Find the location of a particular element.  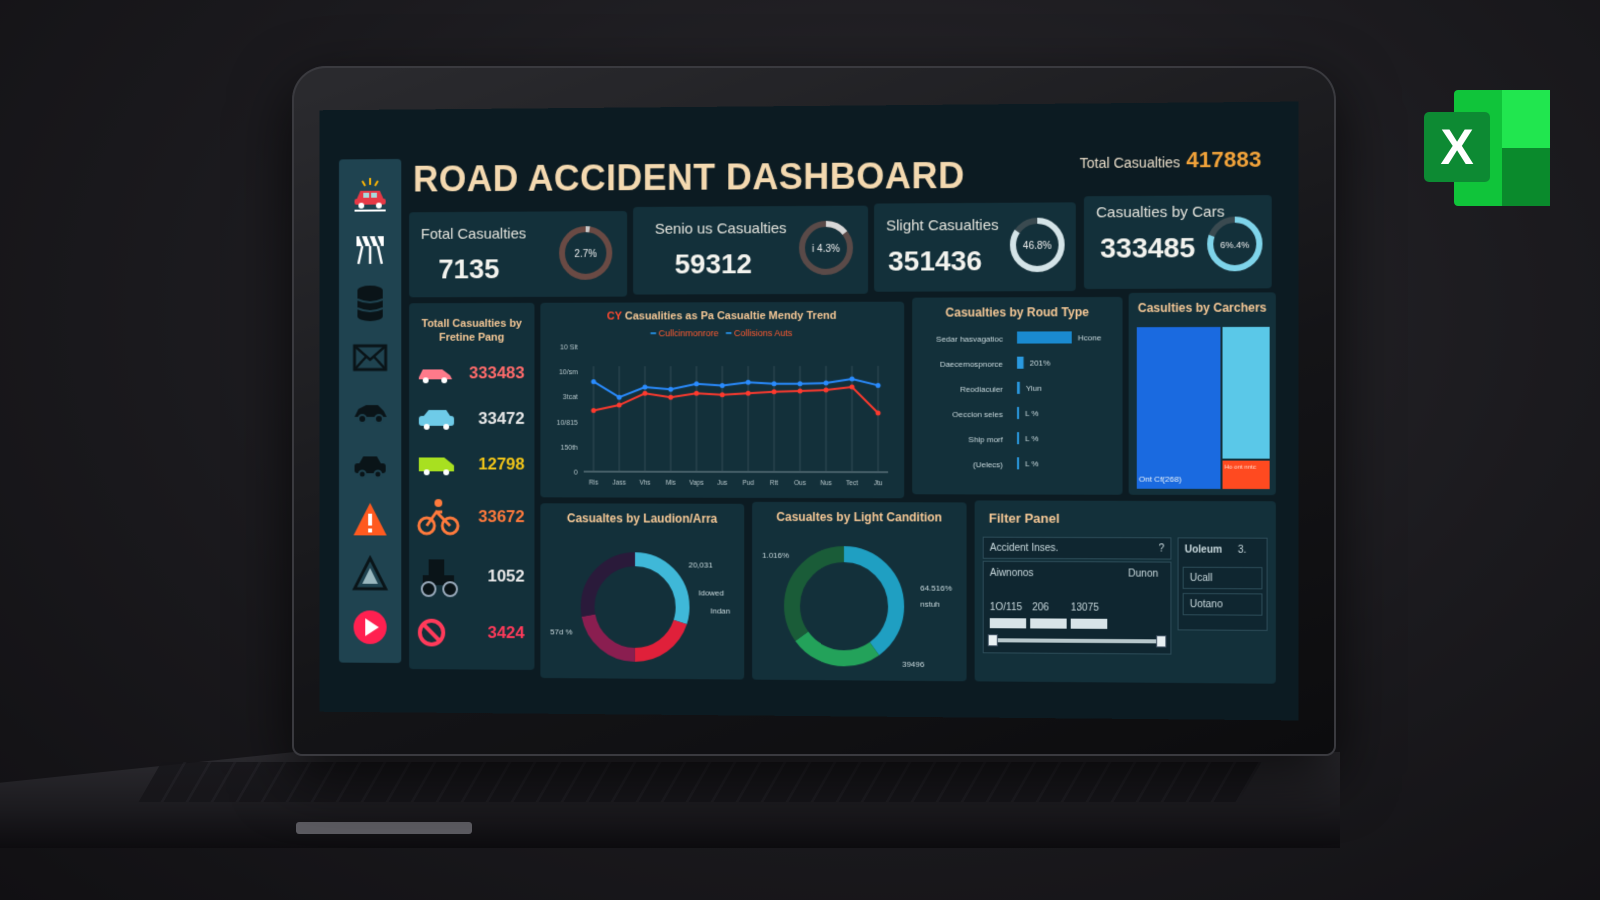

filter-panel-title: Filter Panel is located at coordinates (1024, 518).